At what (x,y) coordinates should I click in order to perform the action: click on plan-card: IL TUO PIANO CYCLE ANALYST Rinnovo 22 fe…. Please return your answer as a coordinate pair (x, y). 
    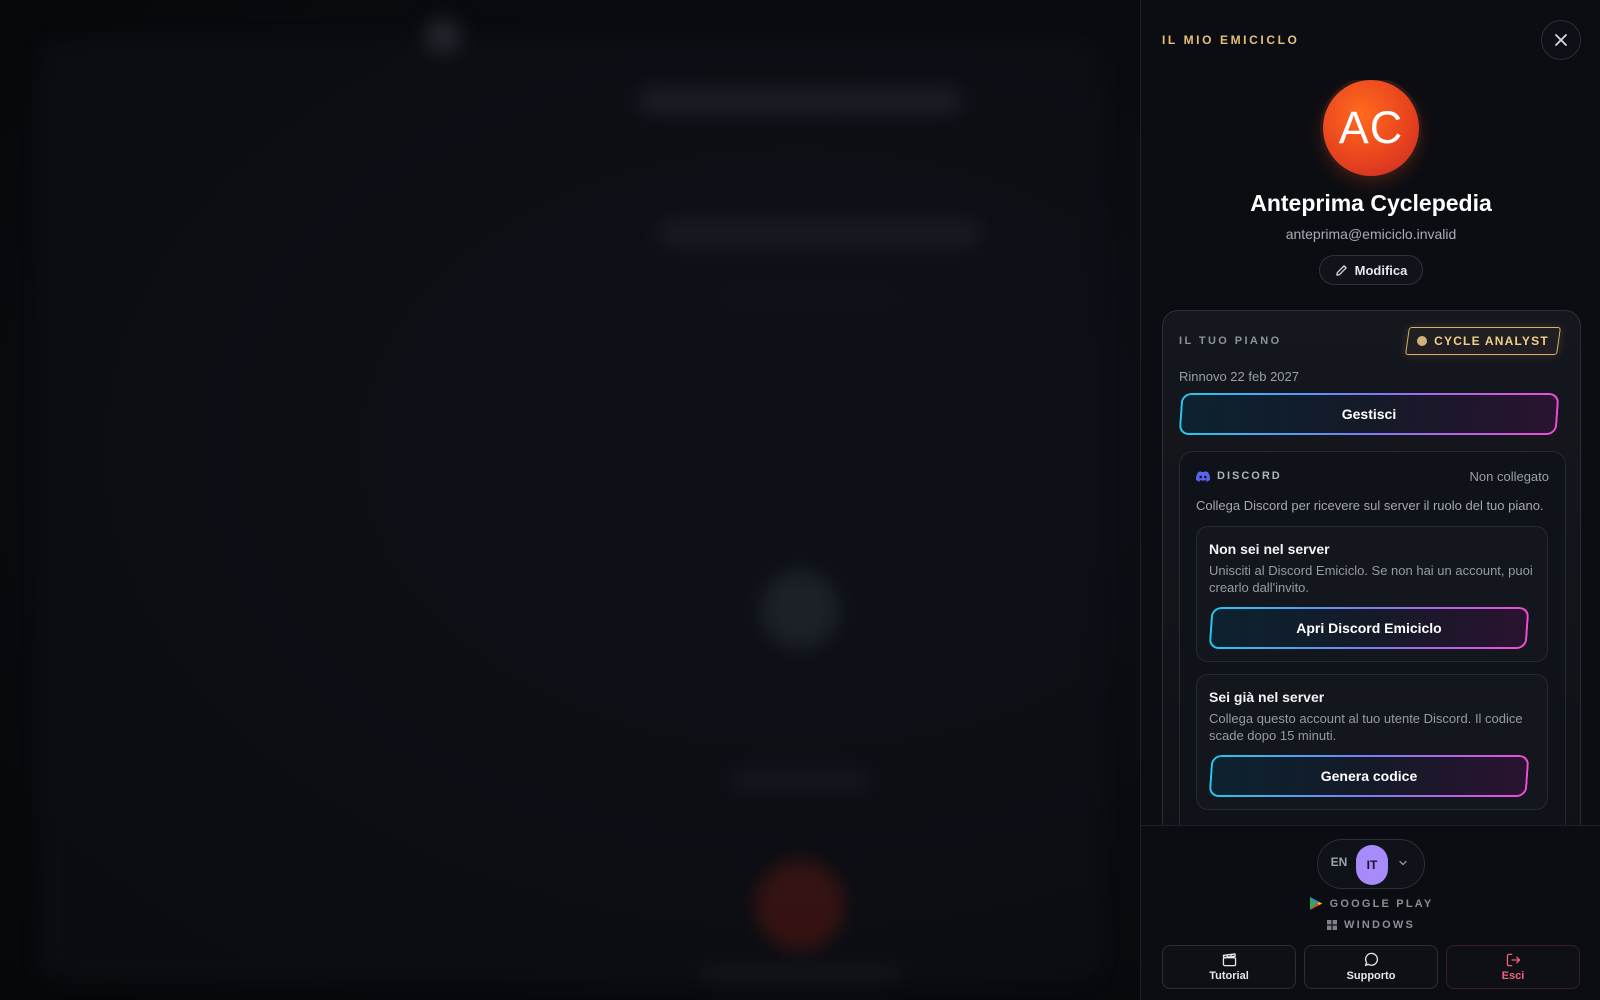
    Looking at the image, I should click on (1371, 567).